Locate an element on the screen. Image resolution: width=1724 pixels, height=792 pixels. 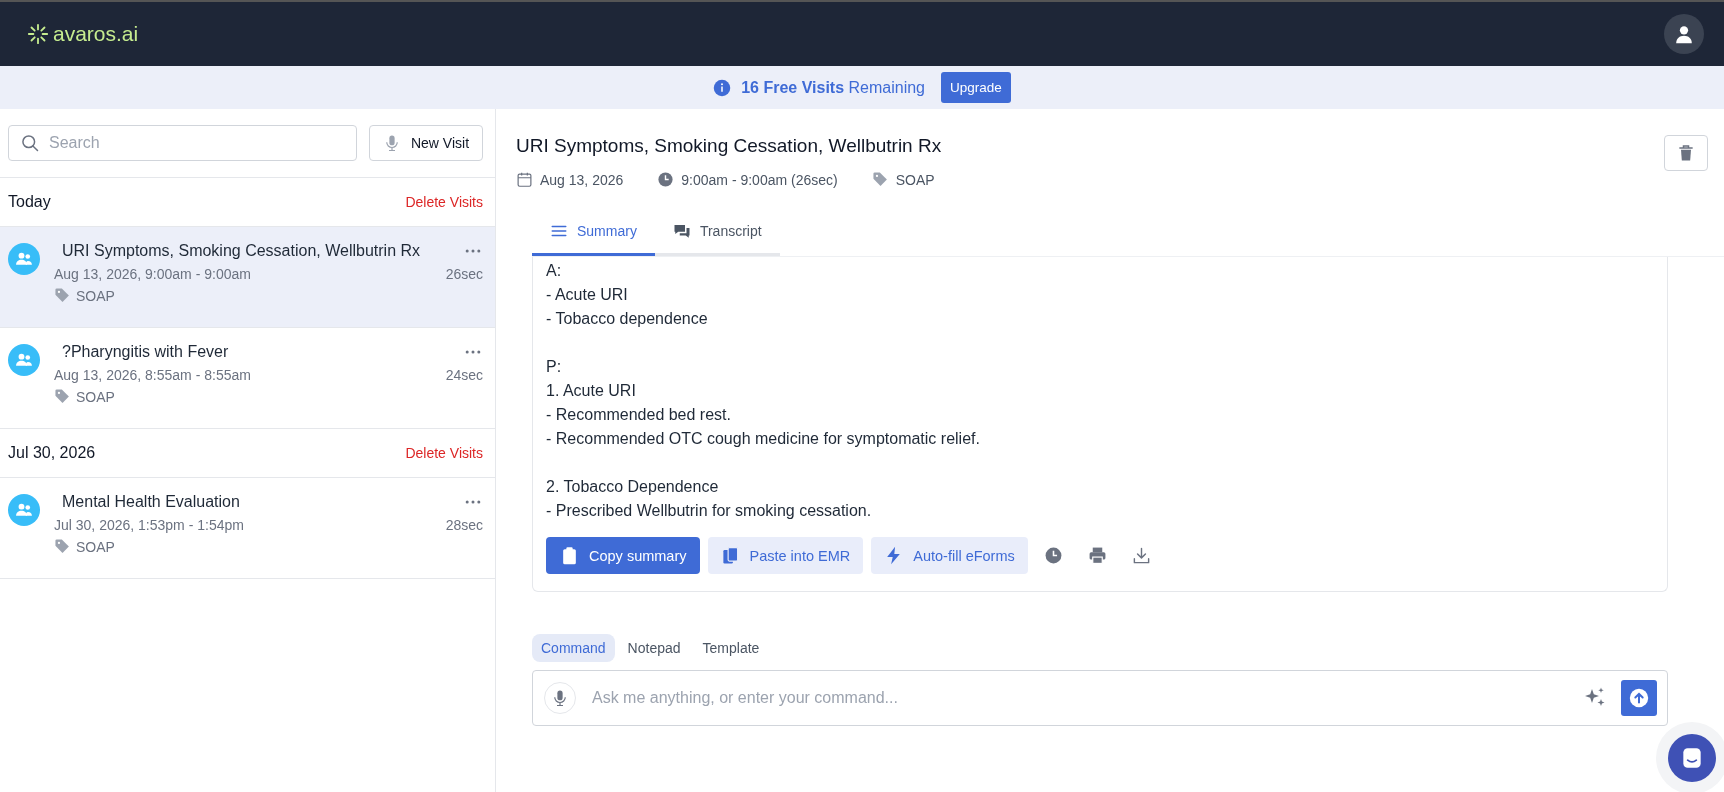
logo-text: avaros.ai is located at coordinates (96, 34).